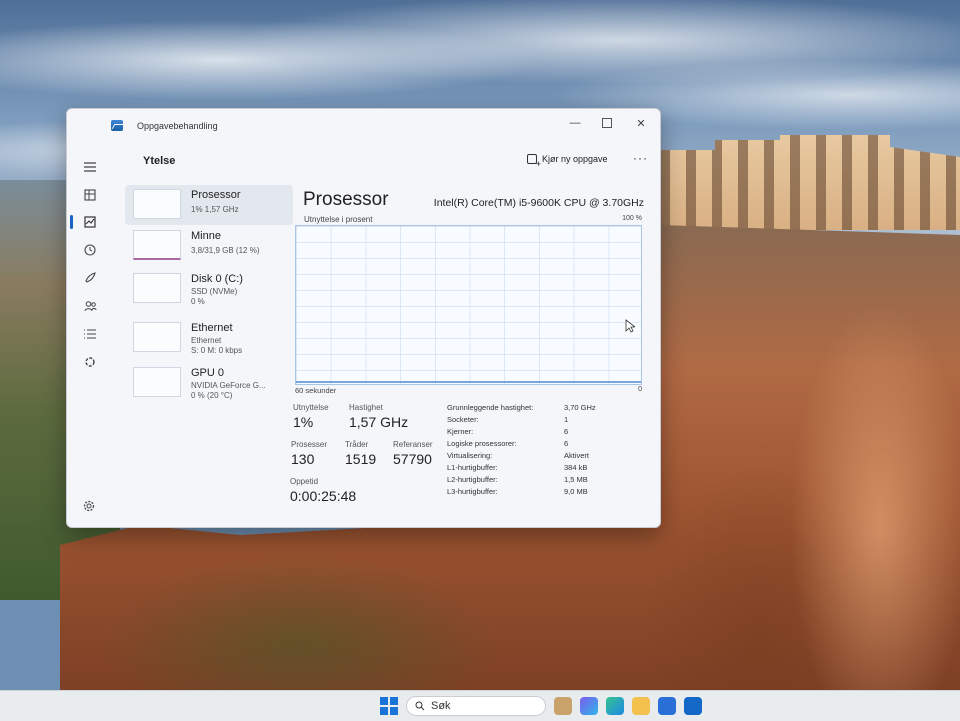 The width and height of the screenshot is (960, 721). I want to click on run-new-task-label: Kjør ny oppgave, so click(575, 159).